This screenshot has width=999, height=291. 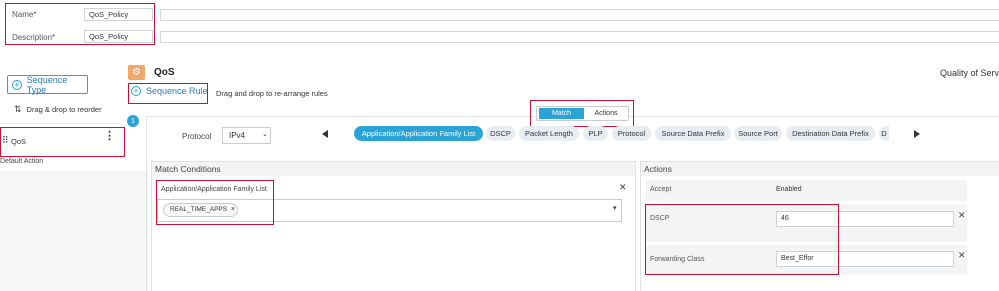 I want to click on plus-circle-icon: +, so click(x=17, y=84).